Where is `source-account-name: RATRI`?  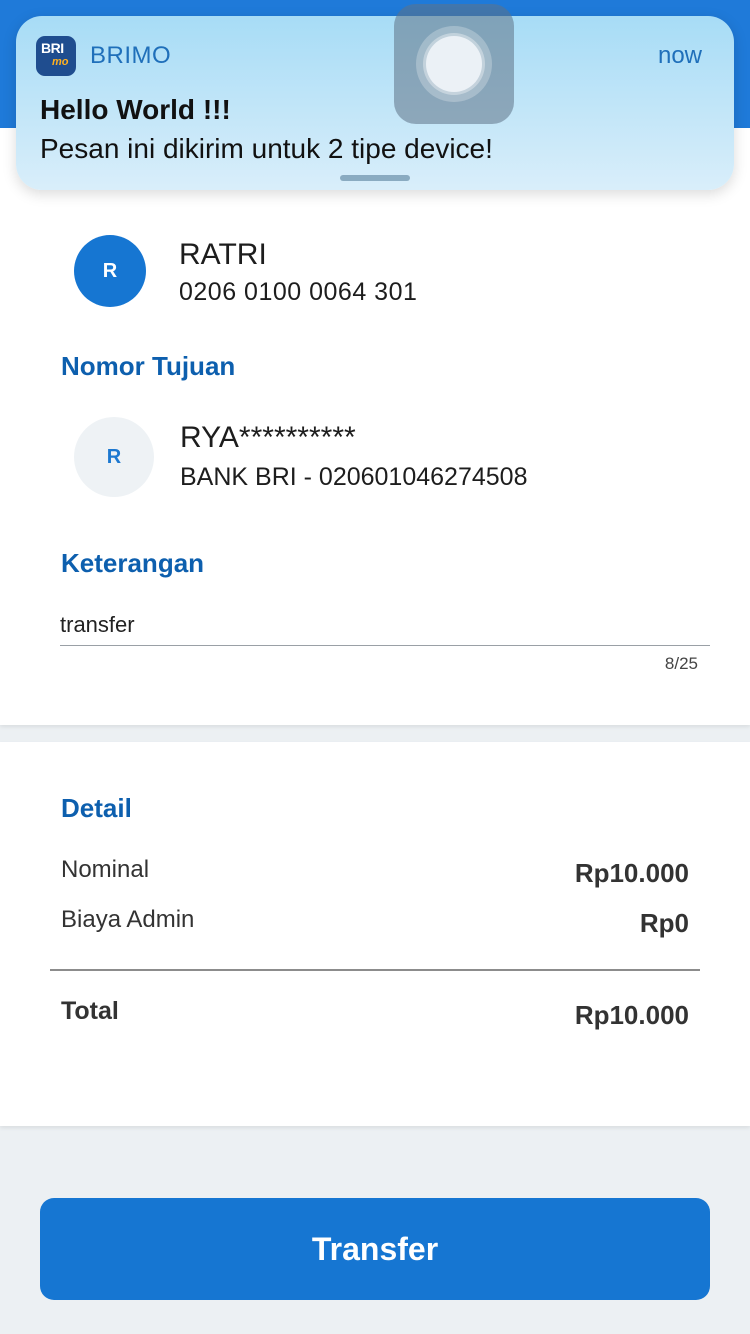 source-account-name: RATRI is located at coordinates (223, 254).